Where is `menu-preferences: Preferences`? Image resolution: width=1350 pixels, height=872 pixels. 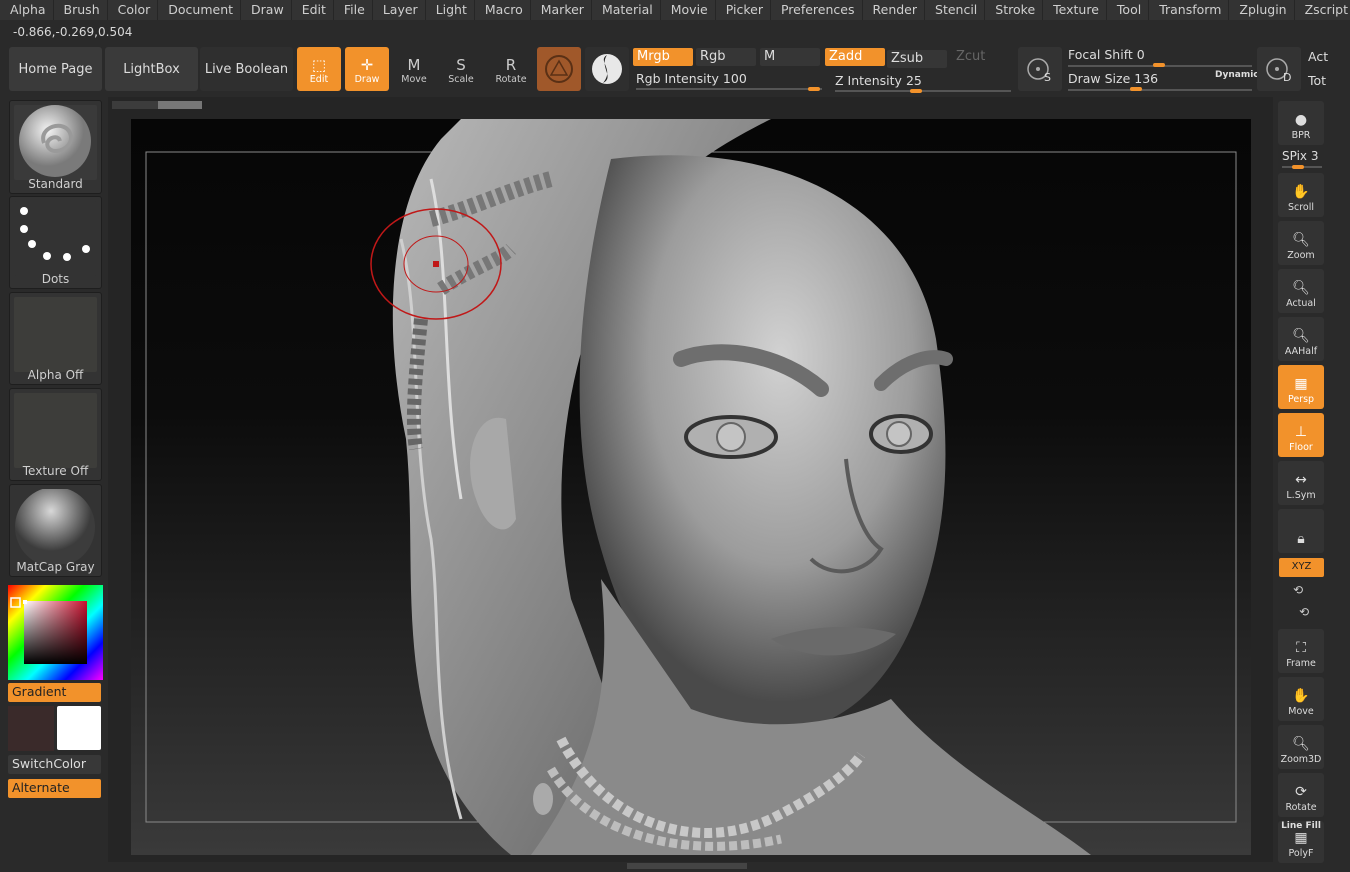
menu-preferences: Preferences is located at coordinates (817, 10).